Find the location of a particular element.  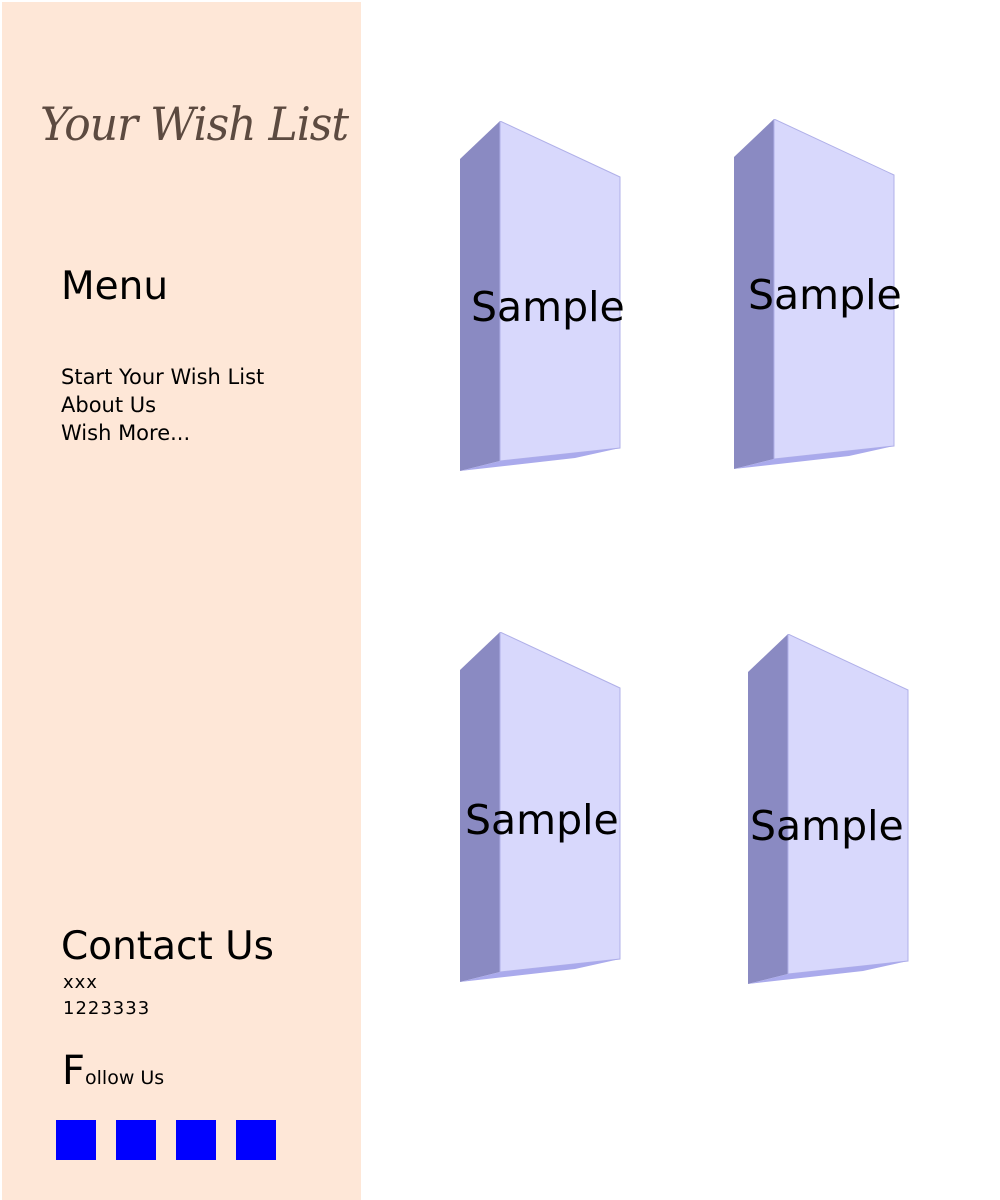

contact-name: xxx is located at coordinates (80, 982).